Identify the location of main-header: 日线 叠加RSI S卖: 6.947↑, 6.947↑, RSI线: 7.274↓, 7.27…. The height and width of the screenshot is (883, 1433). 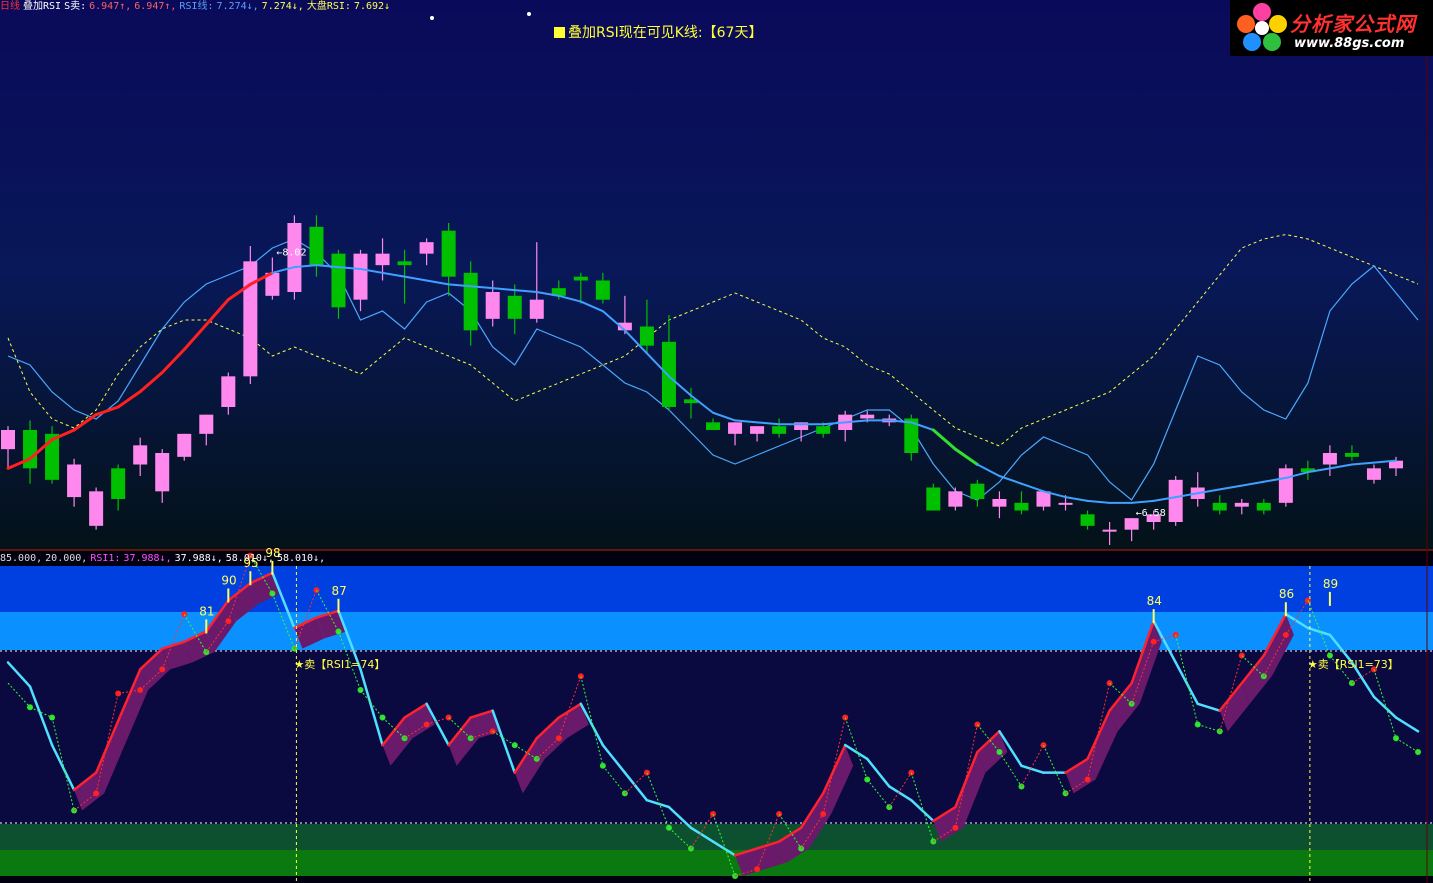
(198, 7).